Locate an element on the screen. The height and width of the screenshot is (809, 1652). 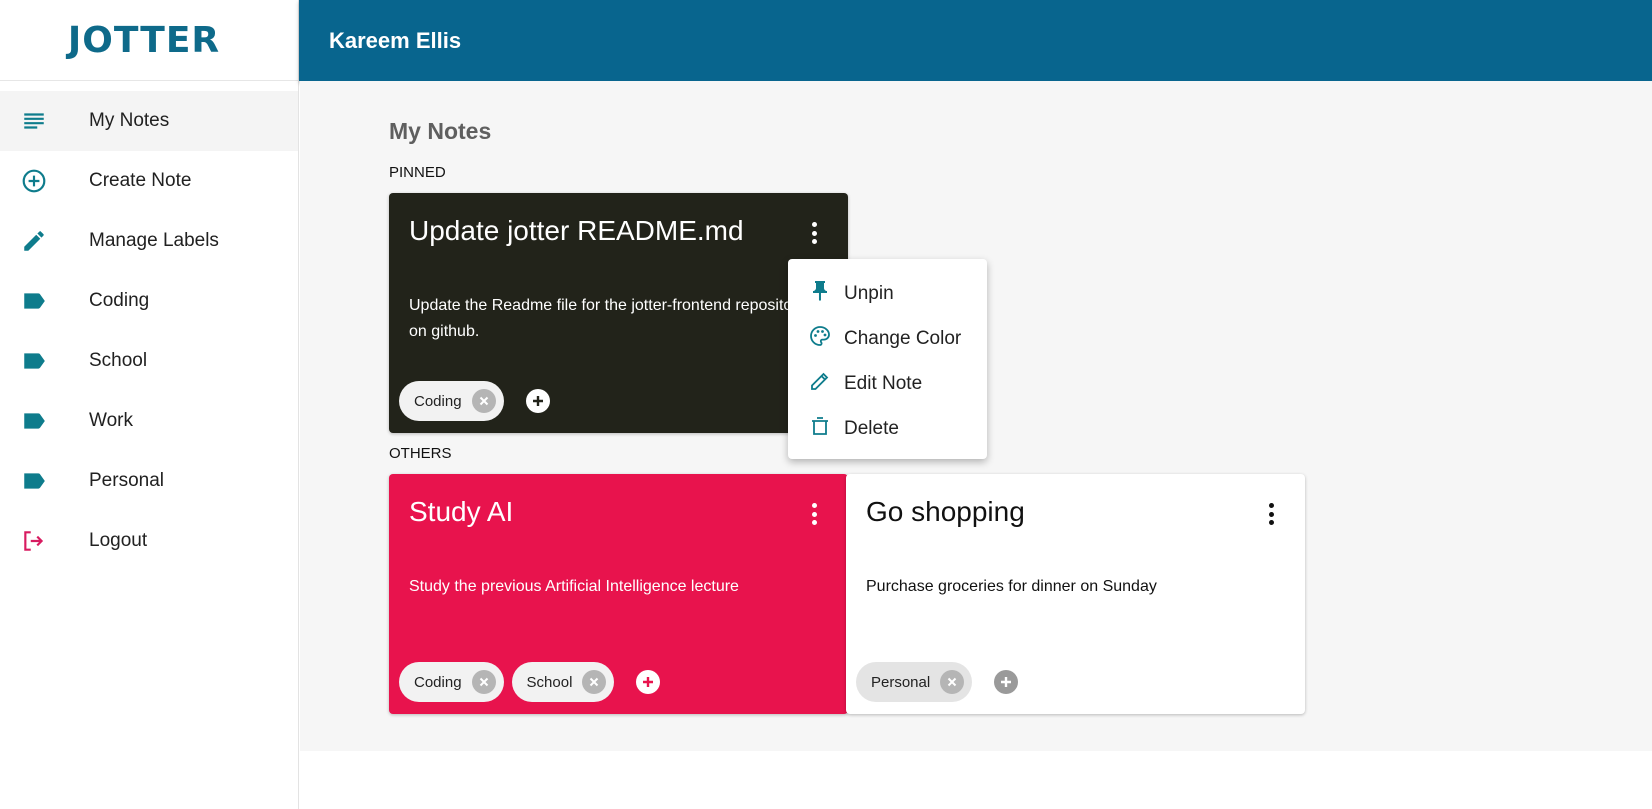
pin-icon is located at coordinates (820, 293).